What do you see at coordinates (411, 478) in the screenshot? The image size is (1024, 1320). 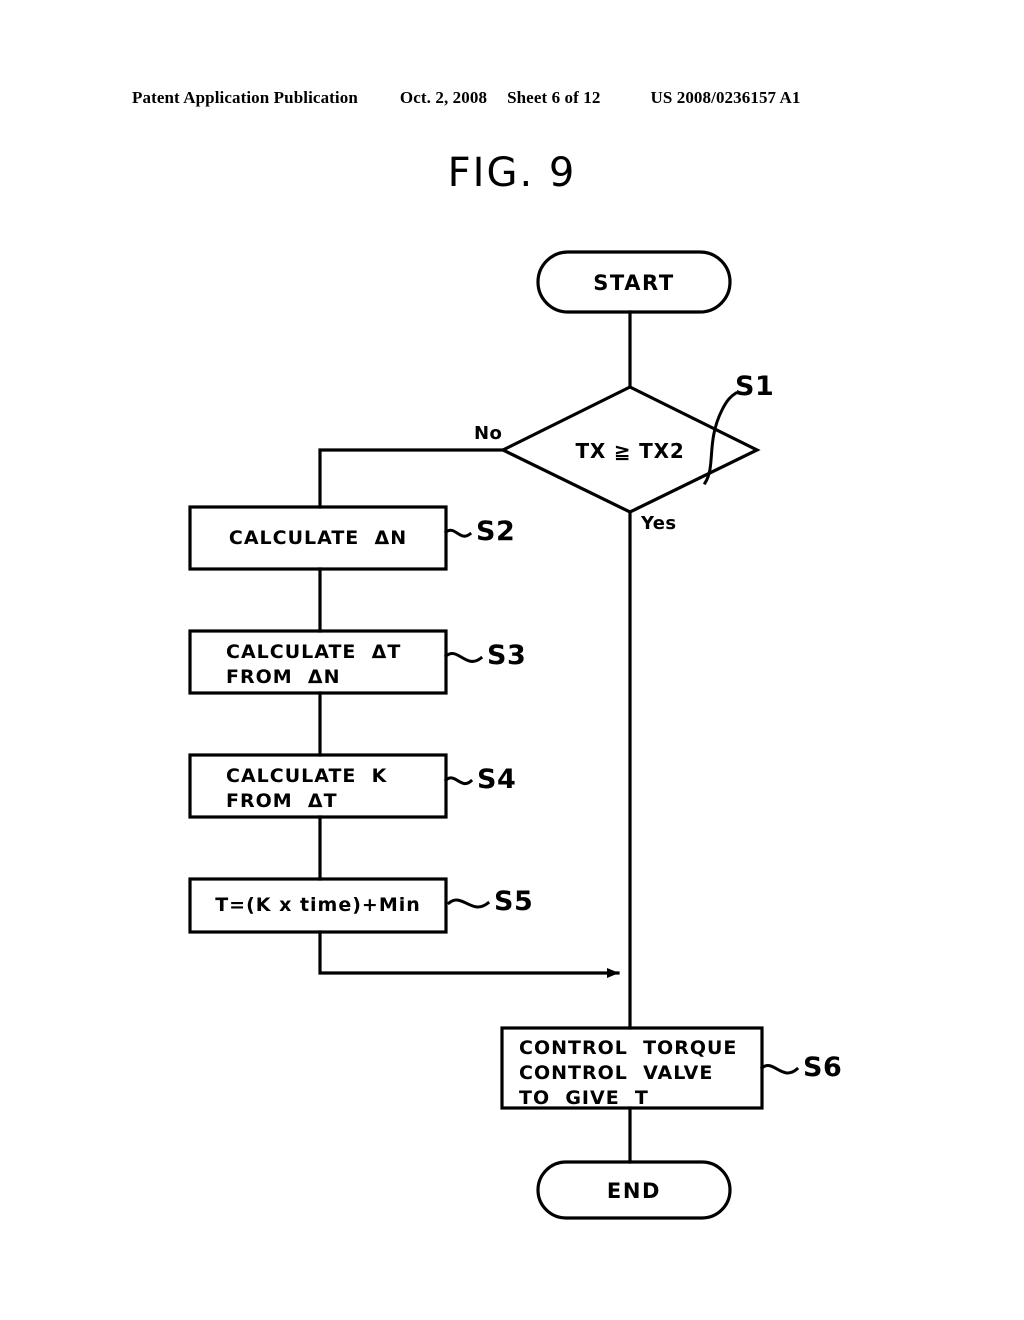 I see `connector-no-branch` at bounding box center [411, 478].